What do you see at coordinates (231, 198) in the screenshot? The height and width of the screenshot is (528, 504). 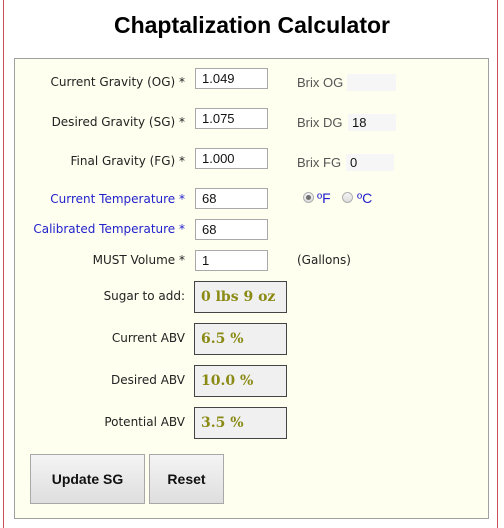 I see `current-temp-input: 68` at bounding box center [231, 198].